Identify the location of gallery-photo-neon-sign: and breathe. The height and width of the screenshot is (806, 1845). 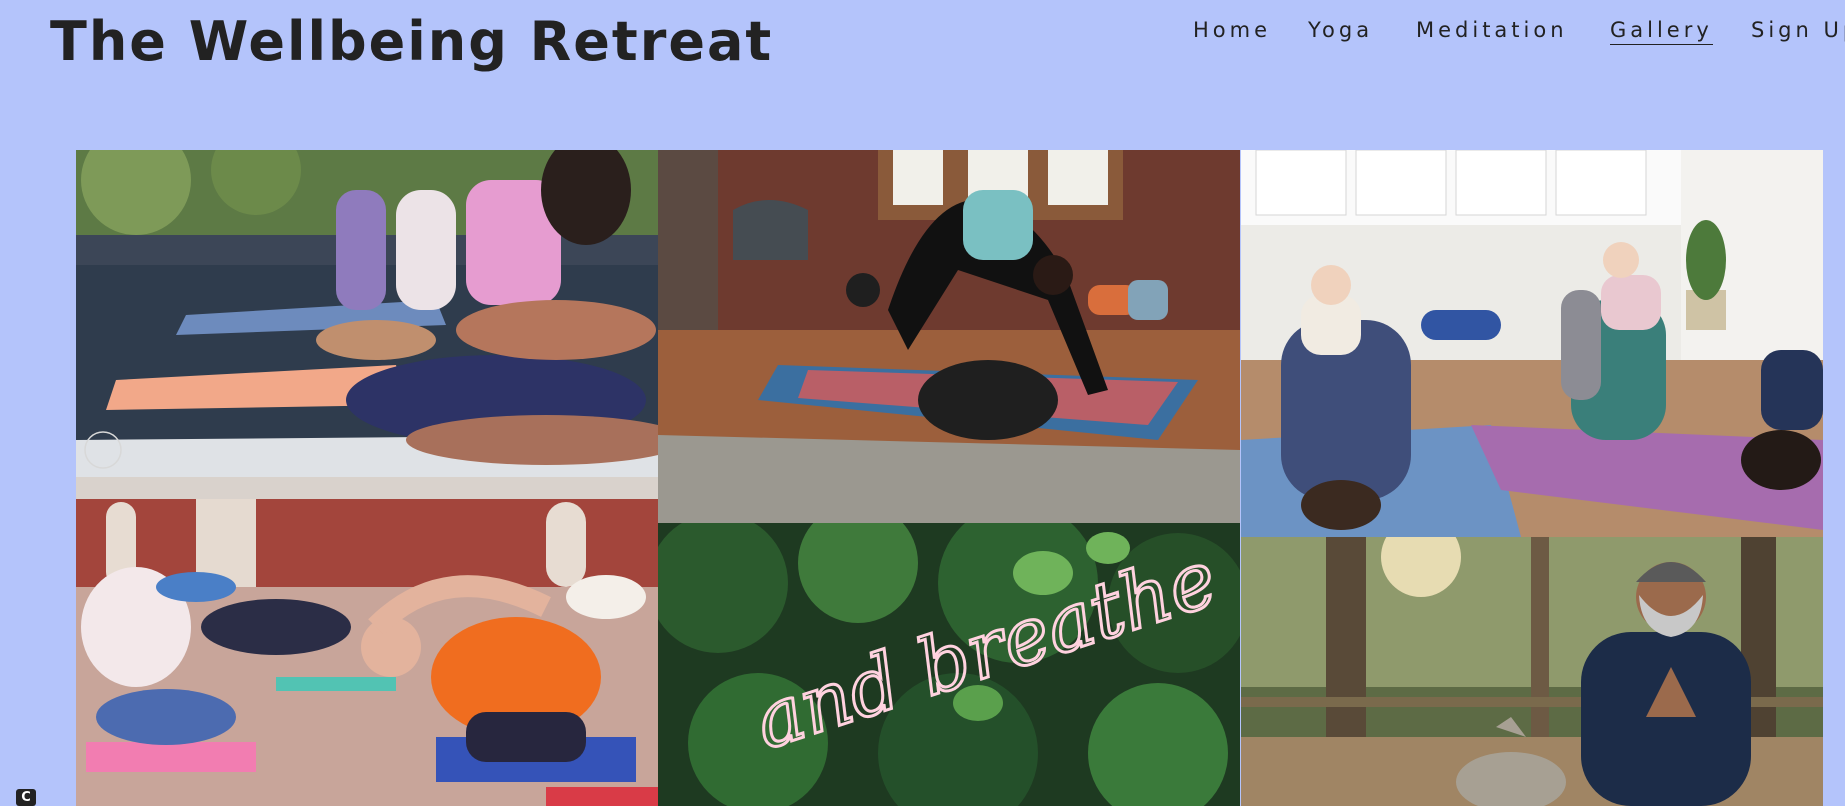
(949, 664).